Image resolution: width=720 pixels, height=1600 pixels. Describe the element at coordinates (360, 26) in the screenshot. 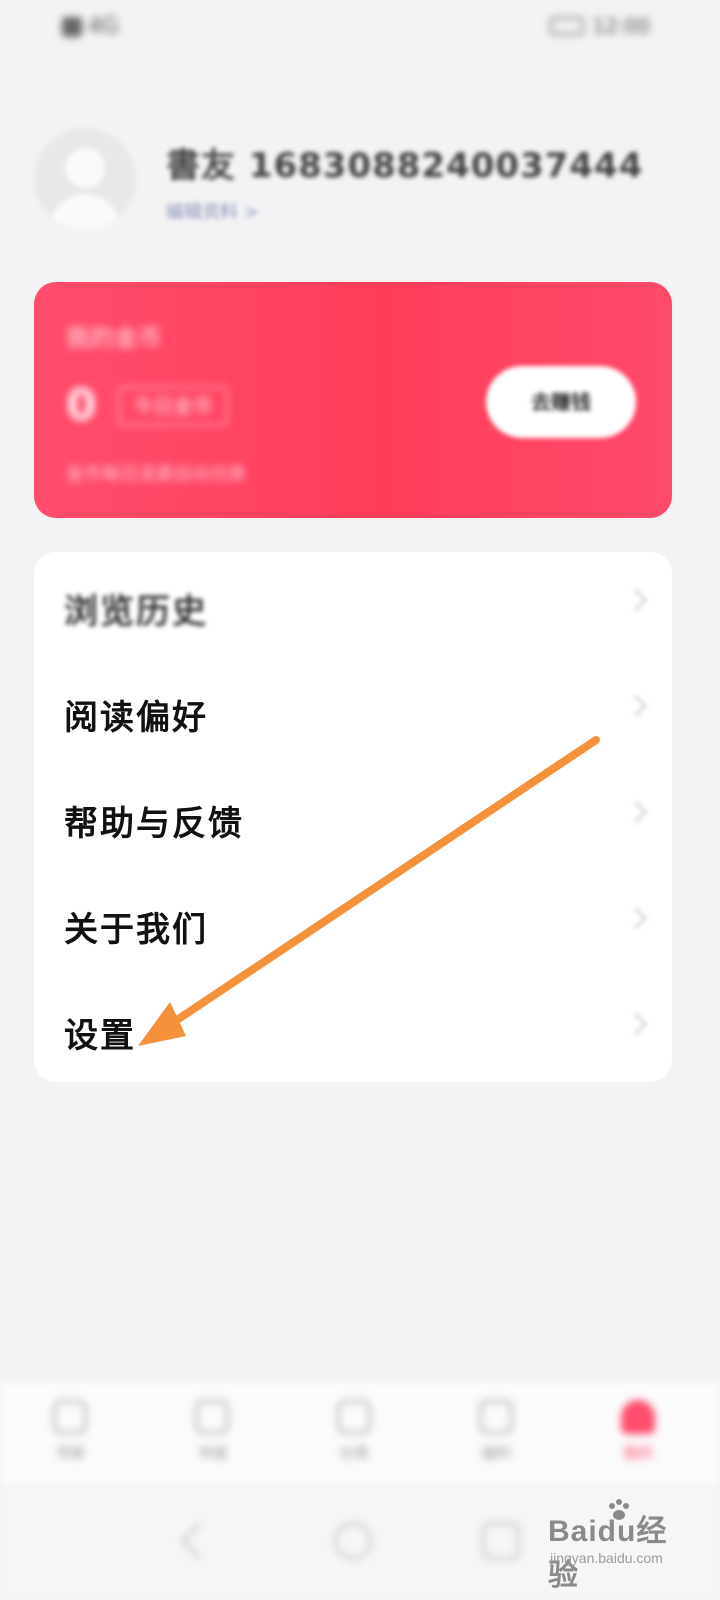

I see `status-bar: 4G 12:00` at that location.